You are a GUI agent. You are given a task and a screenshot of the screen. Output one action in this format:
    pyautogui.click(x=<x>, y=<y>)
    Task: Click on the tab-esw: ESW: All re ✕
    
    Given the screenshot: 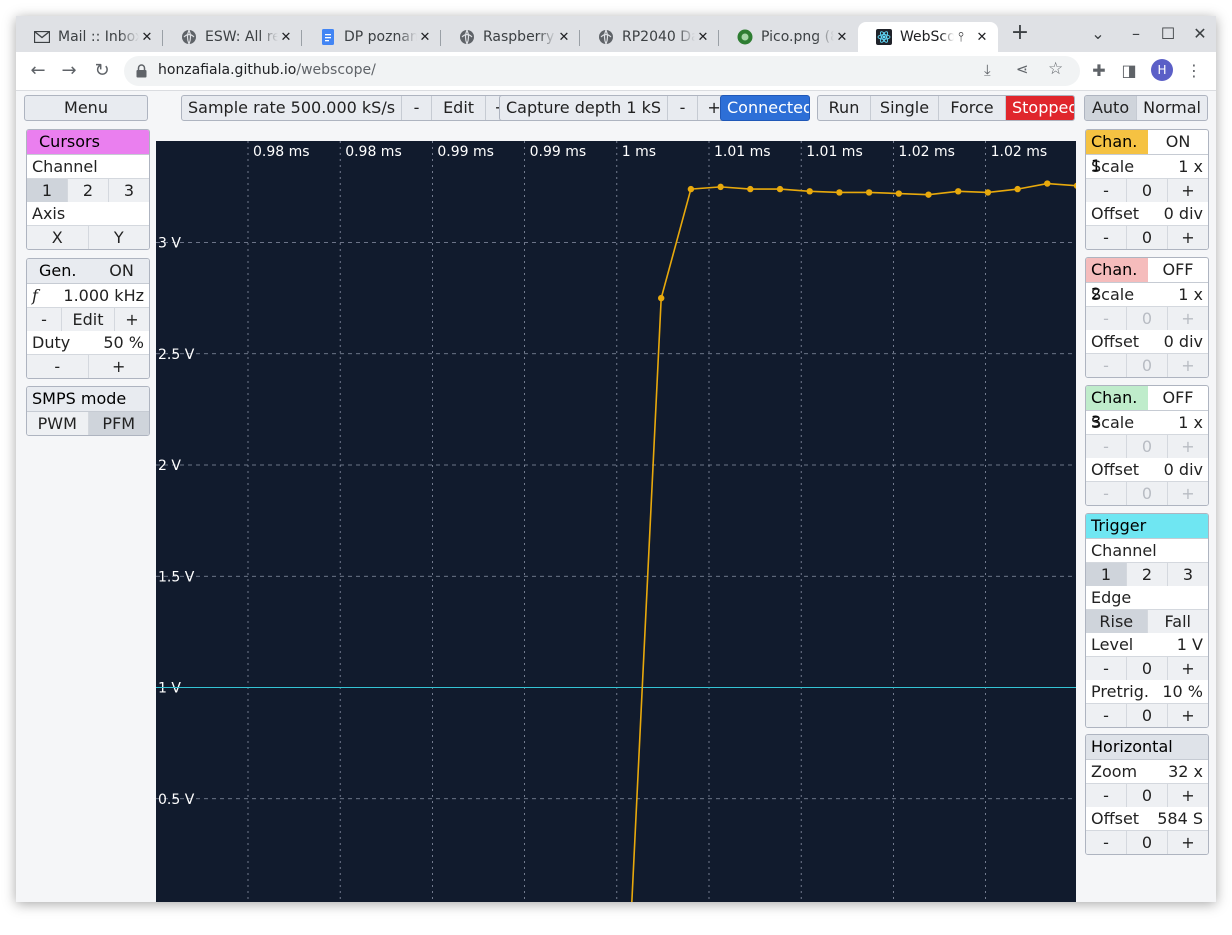 What is the action you would take?
    pyautogui.click(x=232, y=37)
    